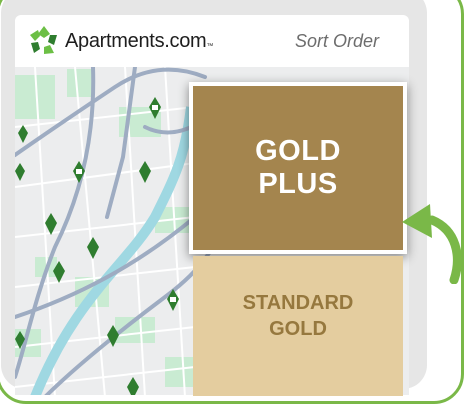 This screenshot has width=475, height=404. Describe the element at coordinates (298, 329) in the screenshot. I see `standard-gold-line2: GOLD` at that location.